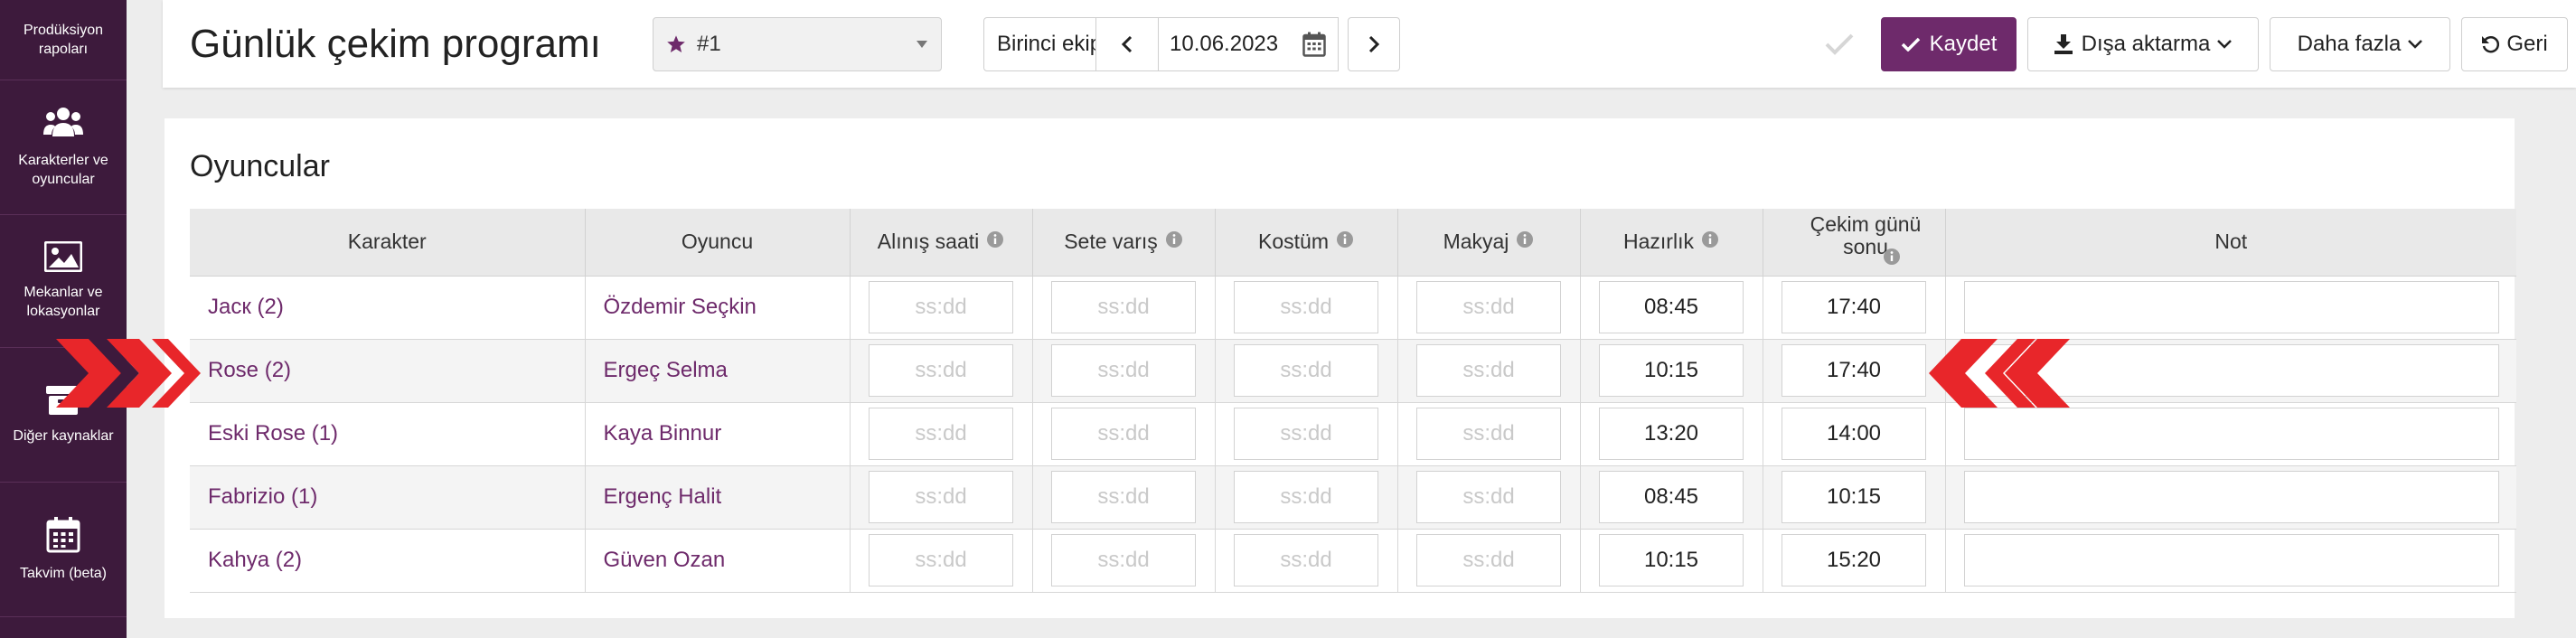 The image size is (2576, 638). What do you see at coordinates (2491, 44) in the screenshot?
I see `undo-icon` at bounding box center [2491, 44].